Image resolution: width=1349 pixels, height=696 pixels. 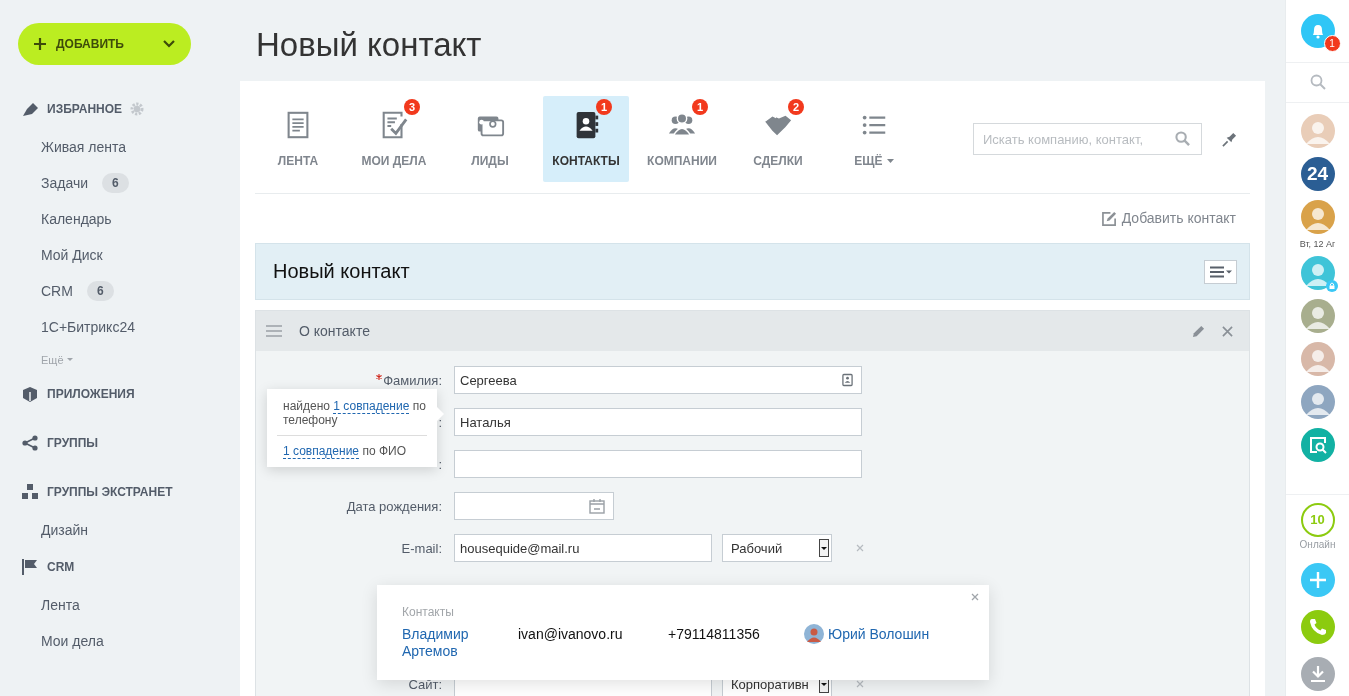 What do you see at coordinates (1317, 627) in the screenshot?
I see `phone-icon` at bounding box center [1317, 627].